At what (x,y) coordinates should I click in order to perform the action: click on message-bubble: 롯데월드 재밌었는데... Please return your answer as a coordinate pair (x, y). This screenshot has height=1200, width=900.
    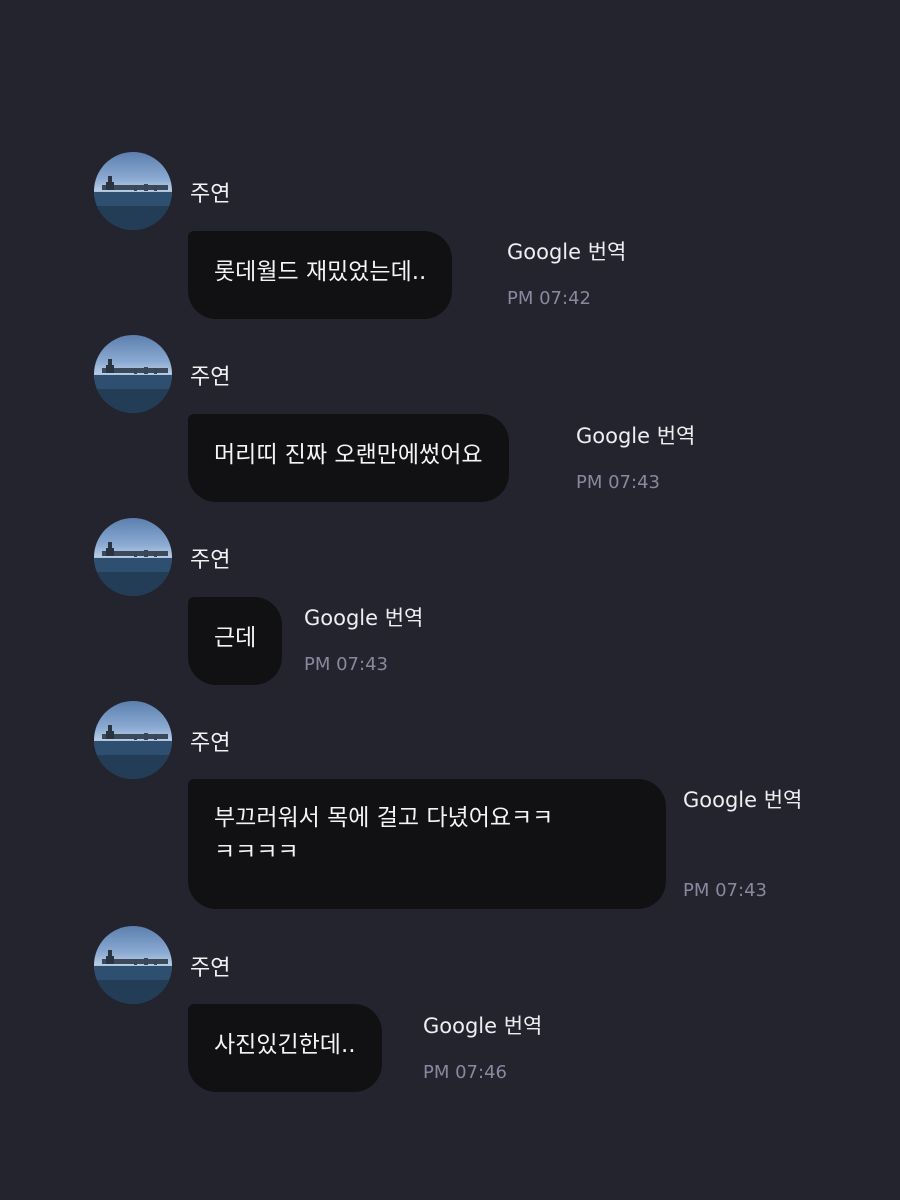
    Looking at the image, I should click on (320, 275).